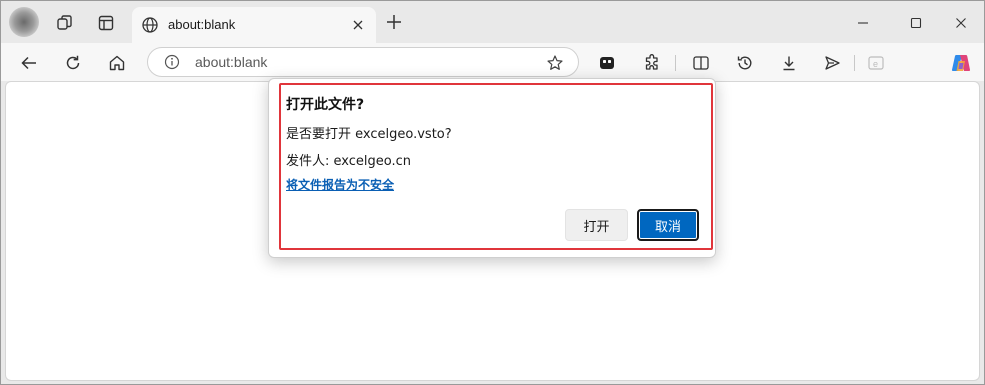 The image size is (985, 385). I want to click on split-screen-icon, so click(701, 63).